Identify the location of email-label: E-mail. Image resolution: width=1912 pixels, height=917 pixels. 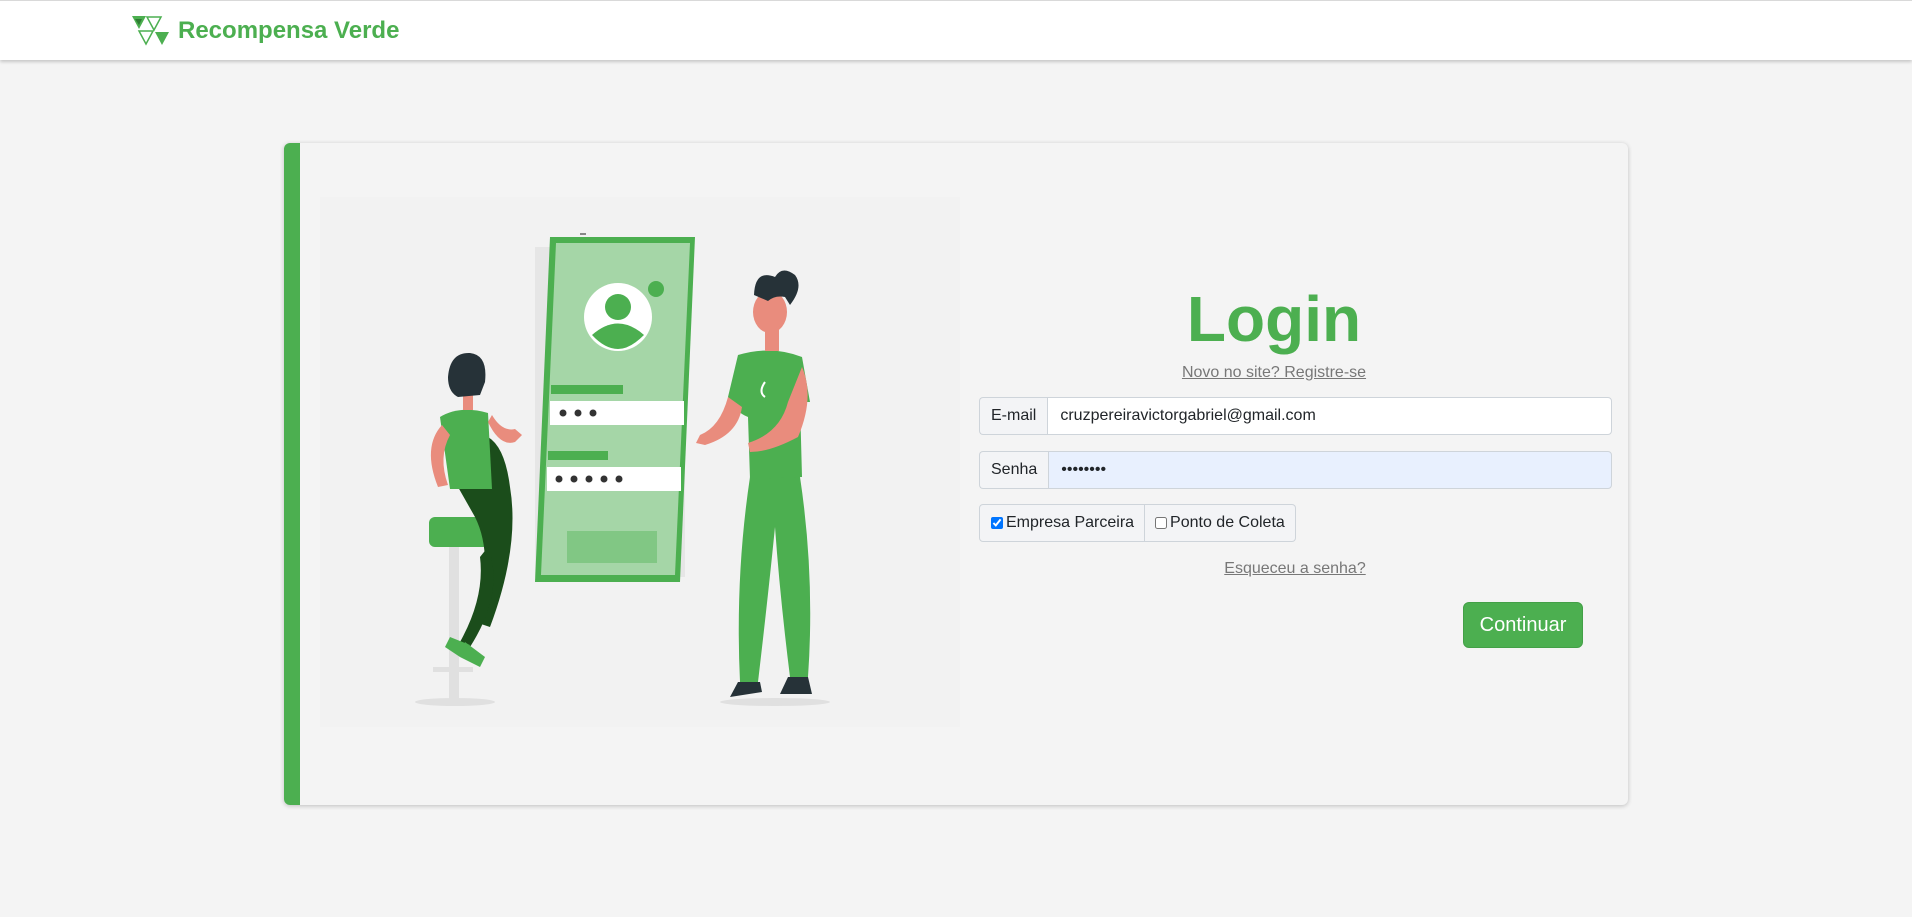
(1013, 416).